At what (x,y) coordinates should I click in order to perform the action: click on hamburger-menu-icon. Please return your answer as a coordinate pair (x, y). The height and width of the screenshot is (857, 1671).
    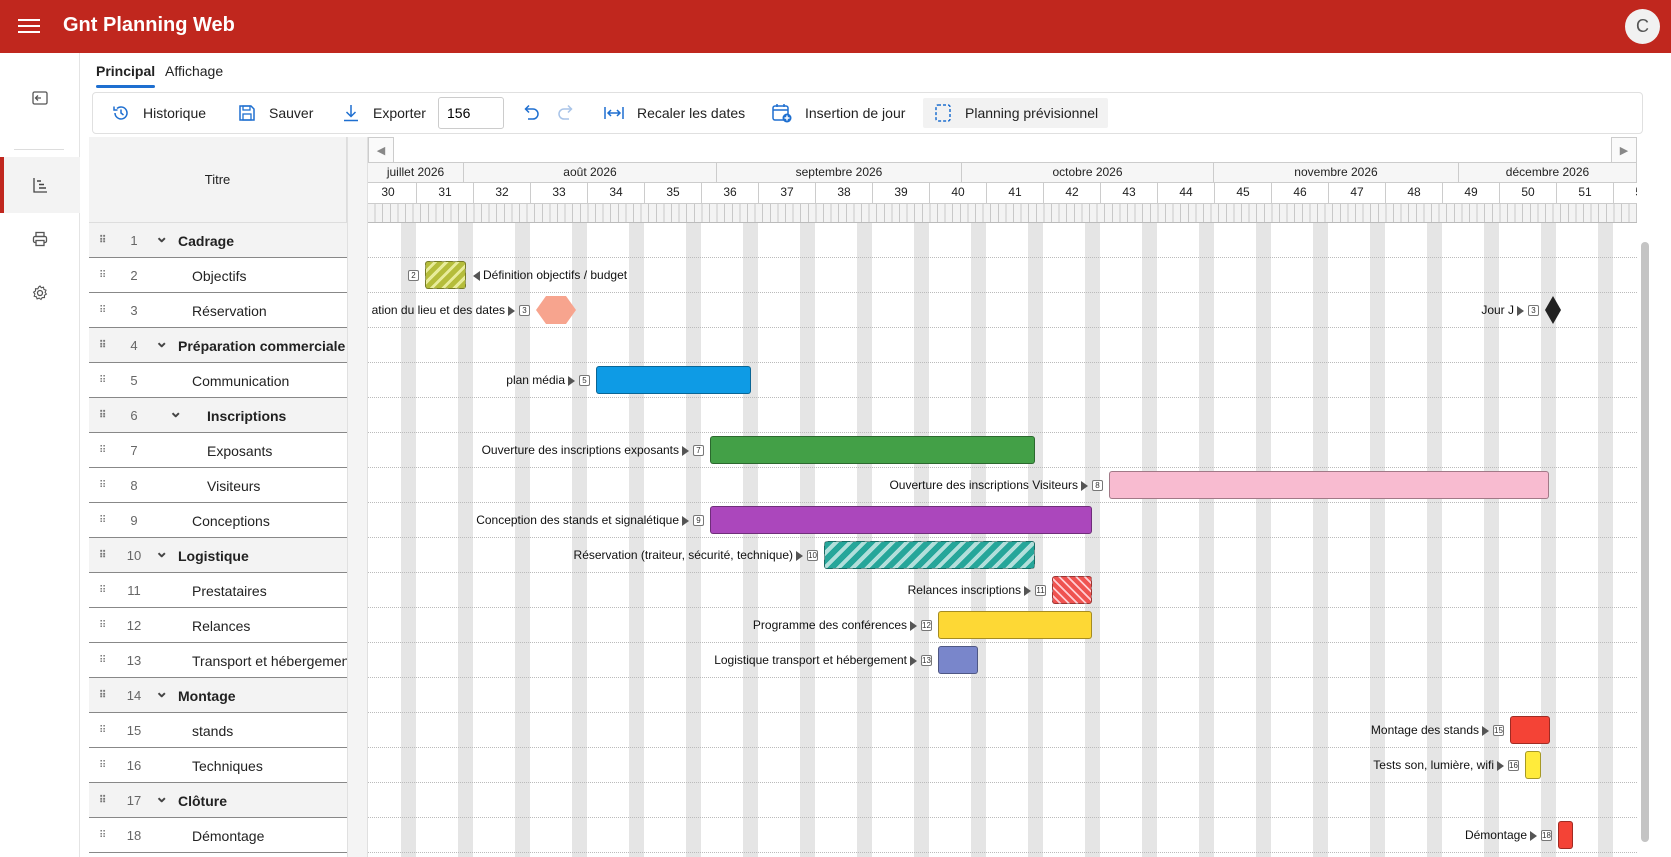
    Looking at the image, I should click on (29, 26).